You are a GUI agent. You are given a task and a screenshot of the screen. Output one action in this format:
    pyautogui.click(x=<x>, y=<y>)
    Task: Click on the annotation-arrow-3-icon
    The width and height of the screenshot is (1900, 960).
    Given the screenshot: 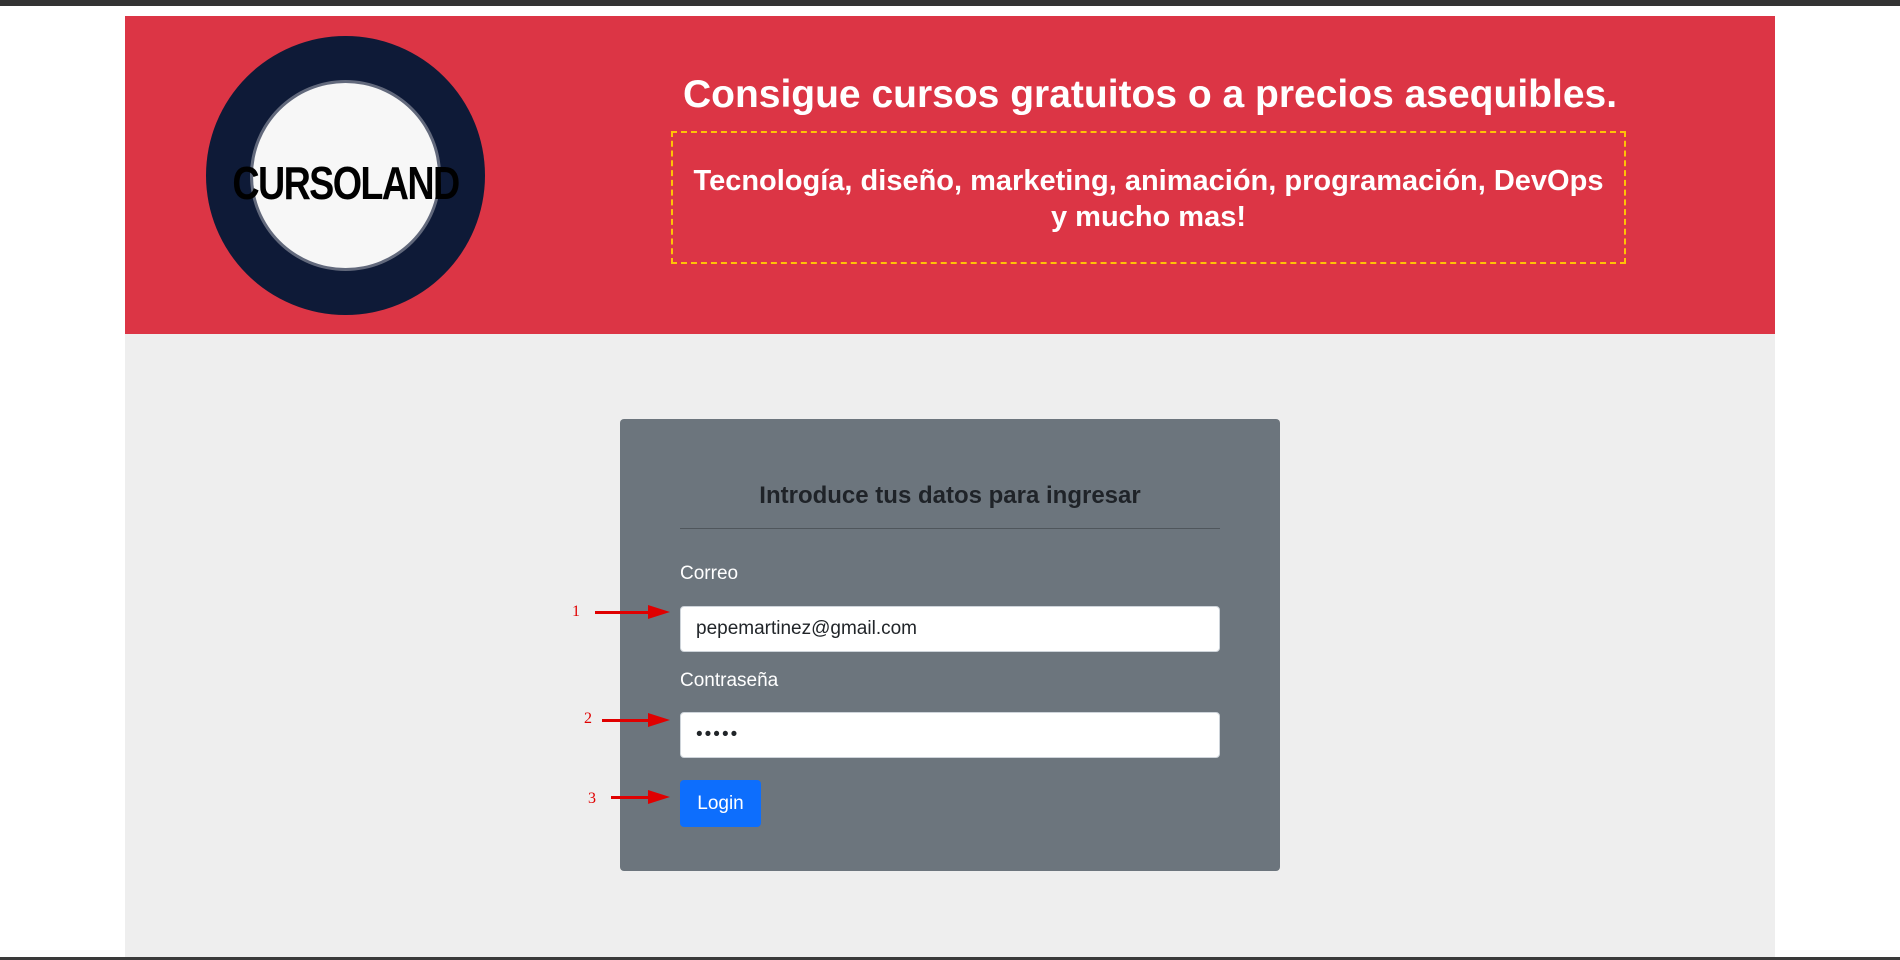 What is the action you would take?
    pyautogui.click(x=640, y=797)
    